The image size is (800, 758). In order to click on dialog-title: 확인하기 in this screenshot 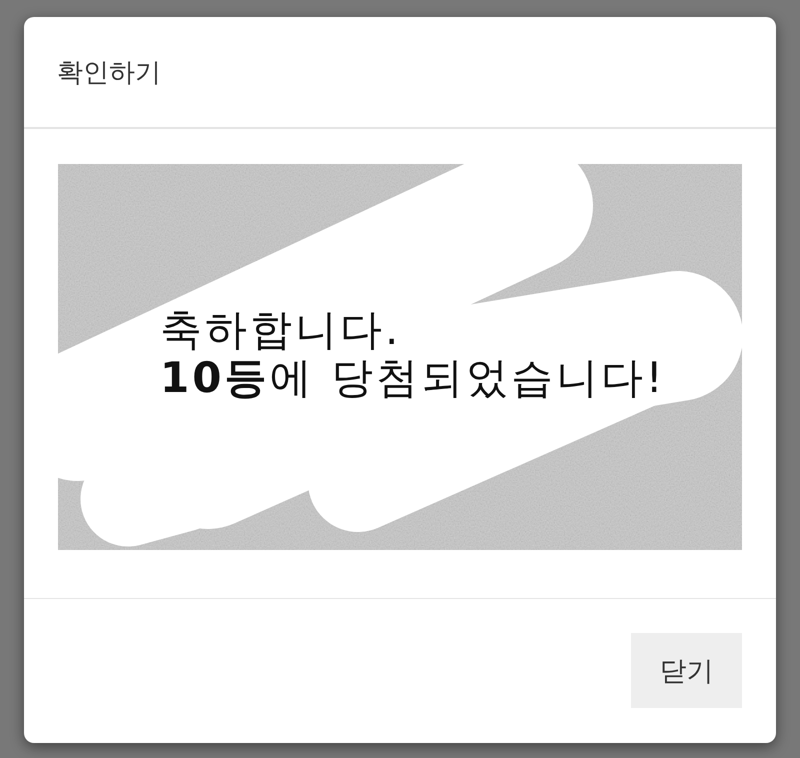, I will do `click(109, 73)`.